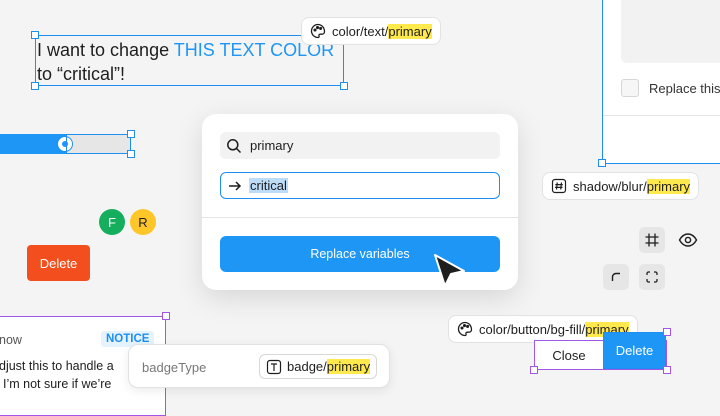 Image resolution: width=720 pixels, height=416 pixels. What do you see at coordinates (610, 186) in the screenshot?
I see `token-prefix: shadow/blur/` at bounding box center [610, 186].